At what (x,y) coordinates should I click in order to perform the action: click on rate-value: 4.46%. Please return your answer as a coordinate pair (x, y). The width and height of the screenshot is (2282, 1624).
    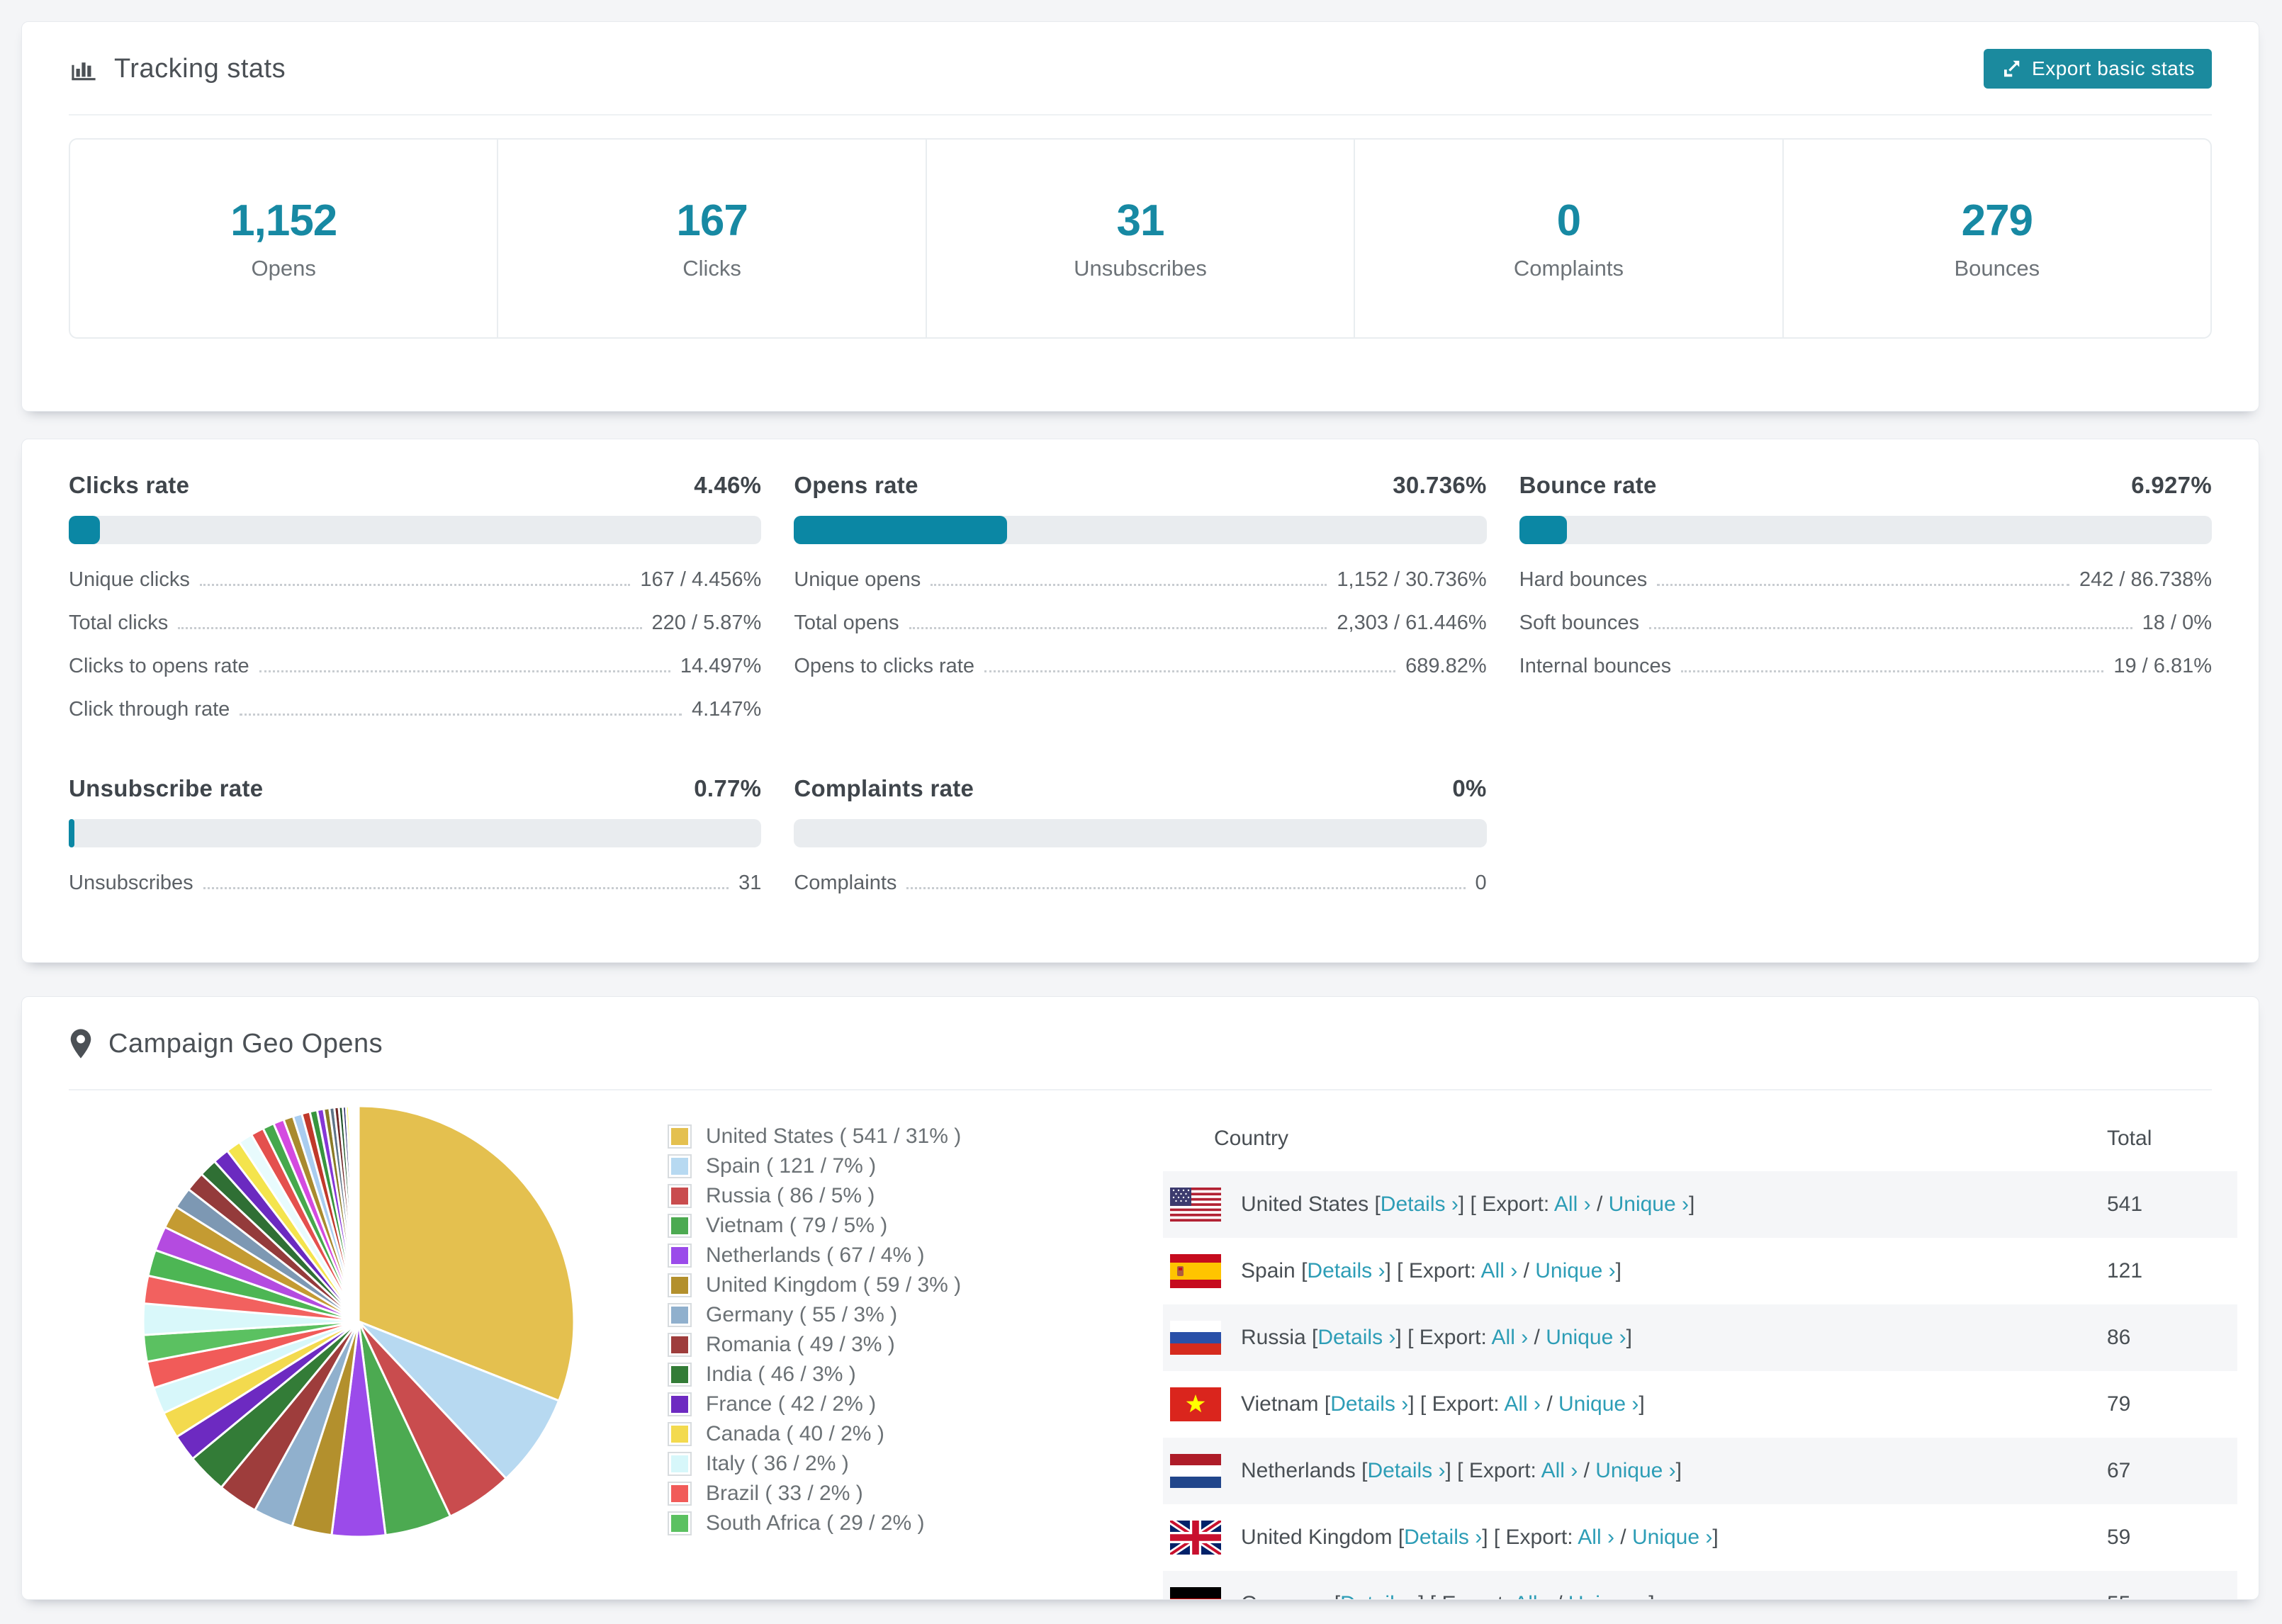
    Looking at the image, I should click on (728, 485).